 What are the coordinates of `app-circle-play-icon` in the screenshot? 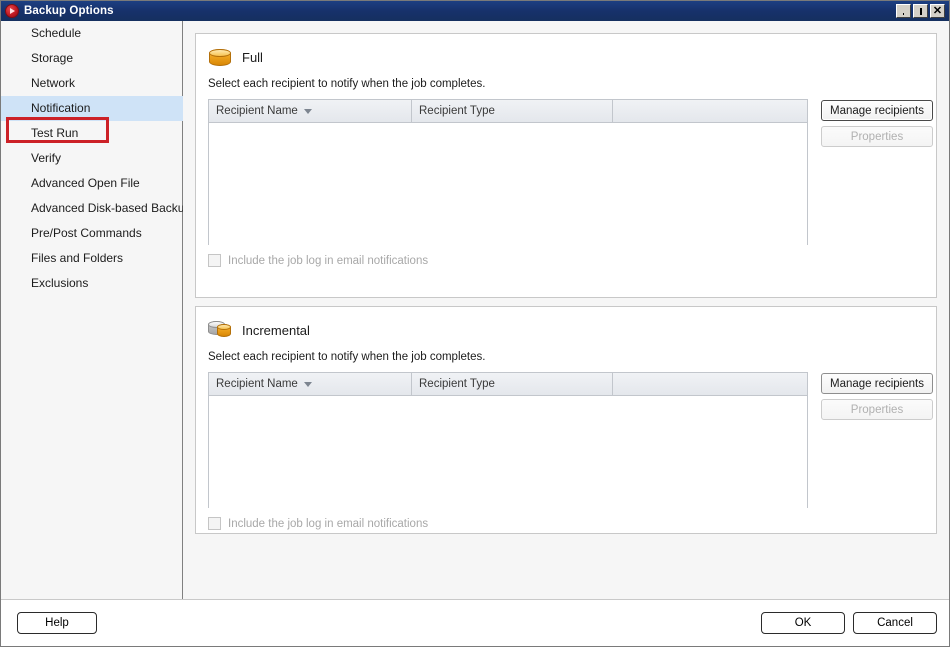 It's located at (12, 11).